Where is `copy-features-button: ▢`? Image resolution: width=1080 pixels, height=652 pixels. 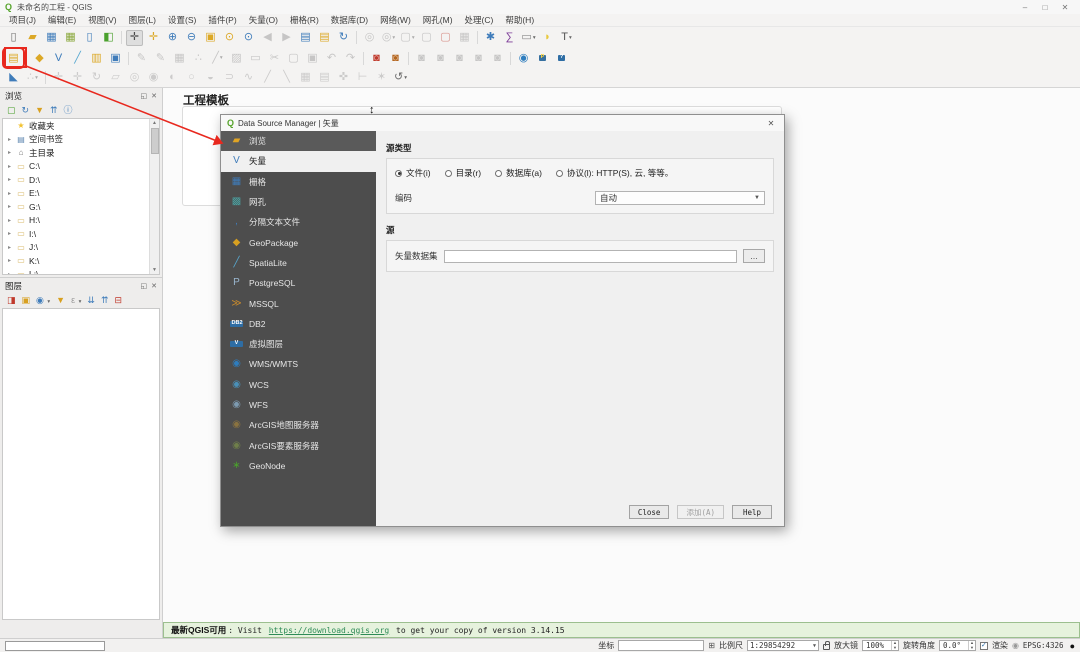 copy-features-button: ▢ is located at coordinates (293, 58).